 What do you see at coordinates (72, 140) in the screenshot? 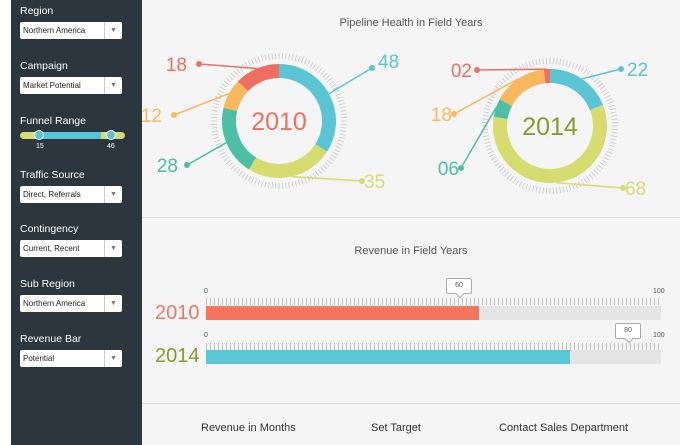
I see `funnel-range-slider: 15 46` at bounding box center [72, 140].